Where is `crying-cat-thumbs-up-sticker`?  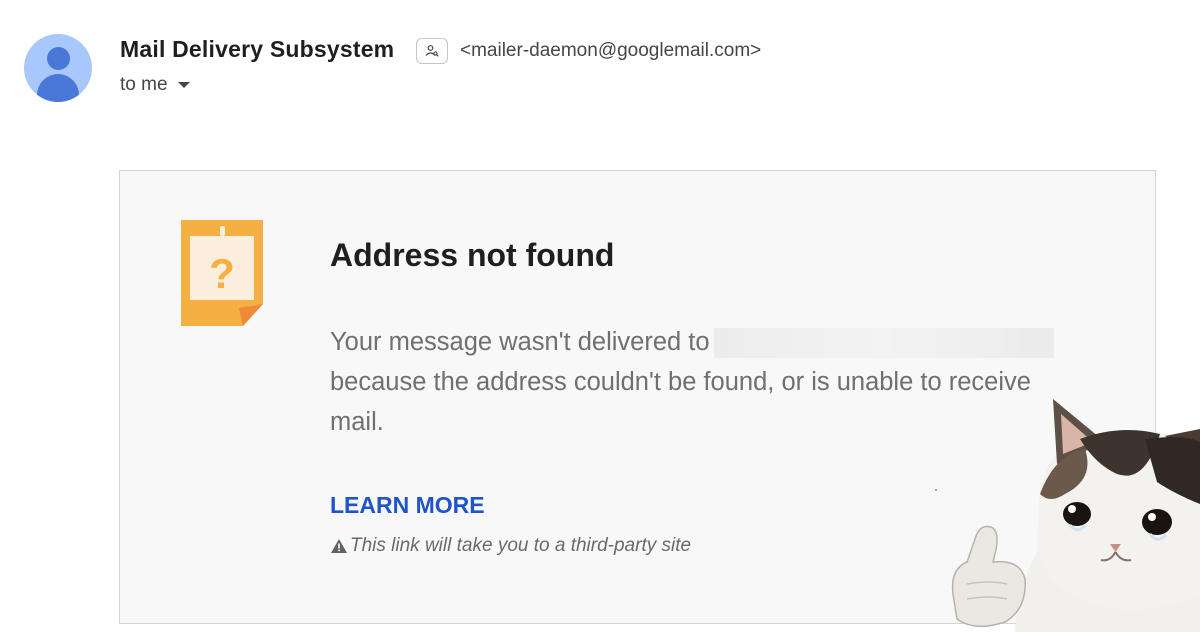 crying-cat-thumbs-up-sticker is located at coordinates (1075, 515).